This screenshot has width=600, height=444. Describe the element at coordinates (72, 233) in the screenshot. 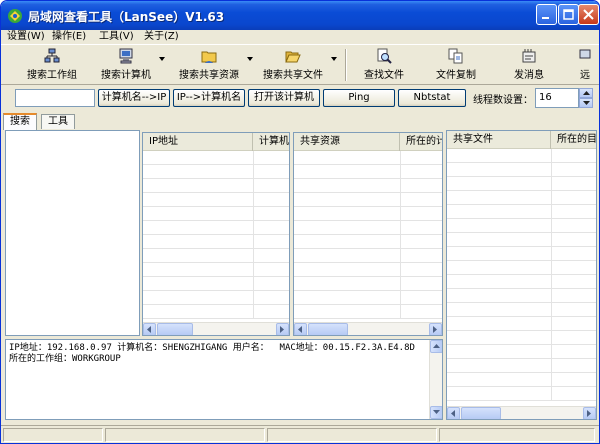

I see `workgroup-tree` at that location.